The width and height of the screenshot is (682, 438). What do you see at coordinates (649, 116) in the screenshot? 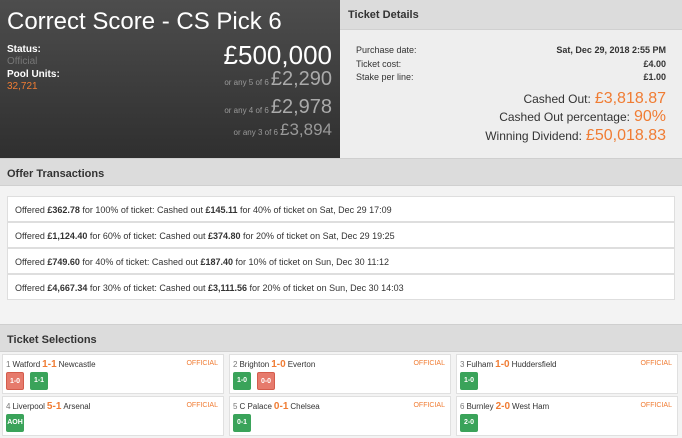
I see `cashed-out-percentage-value: 90%` at bounding box center [649, 116].